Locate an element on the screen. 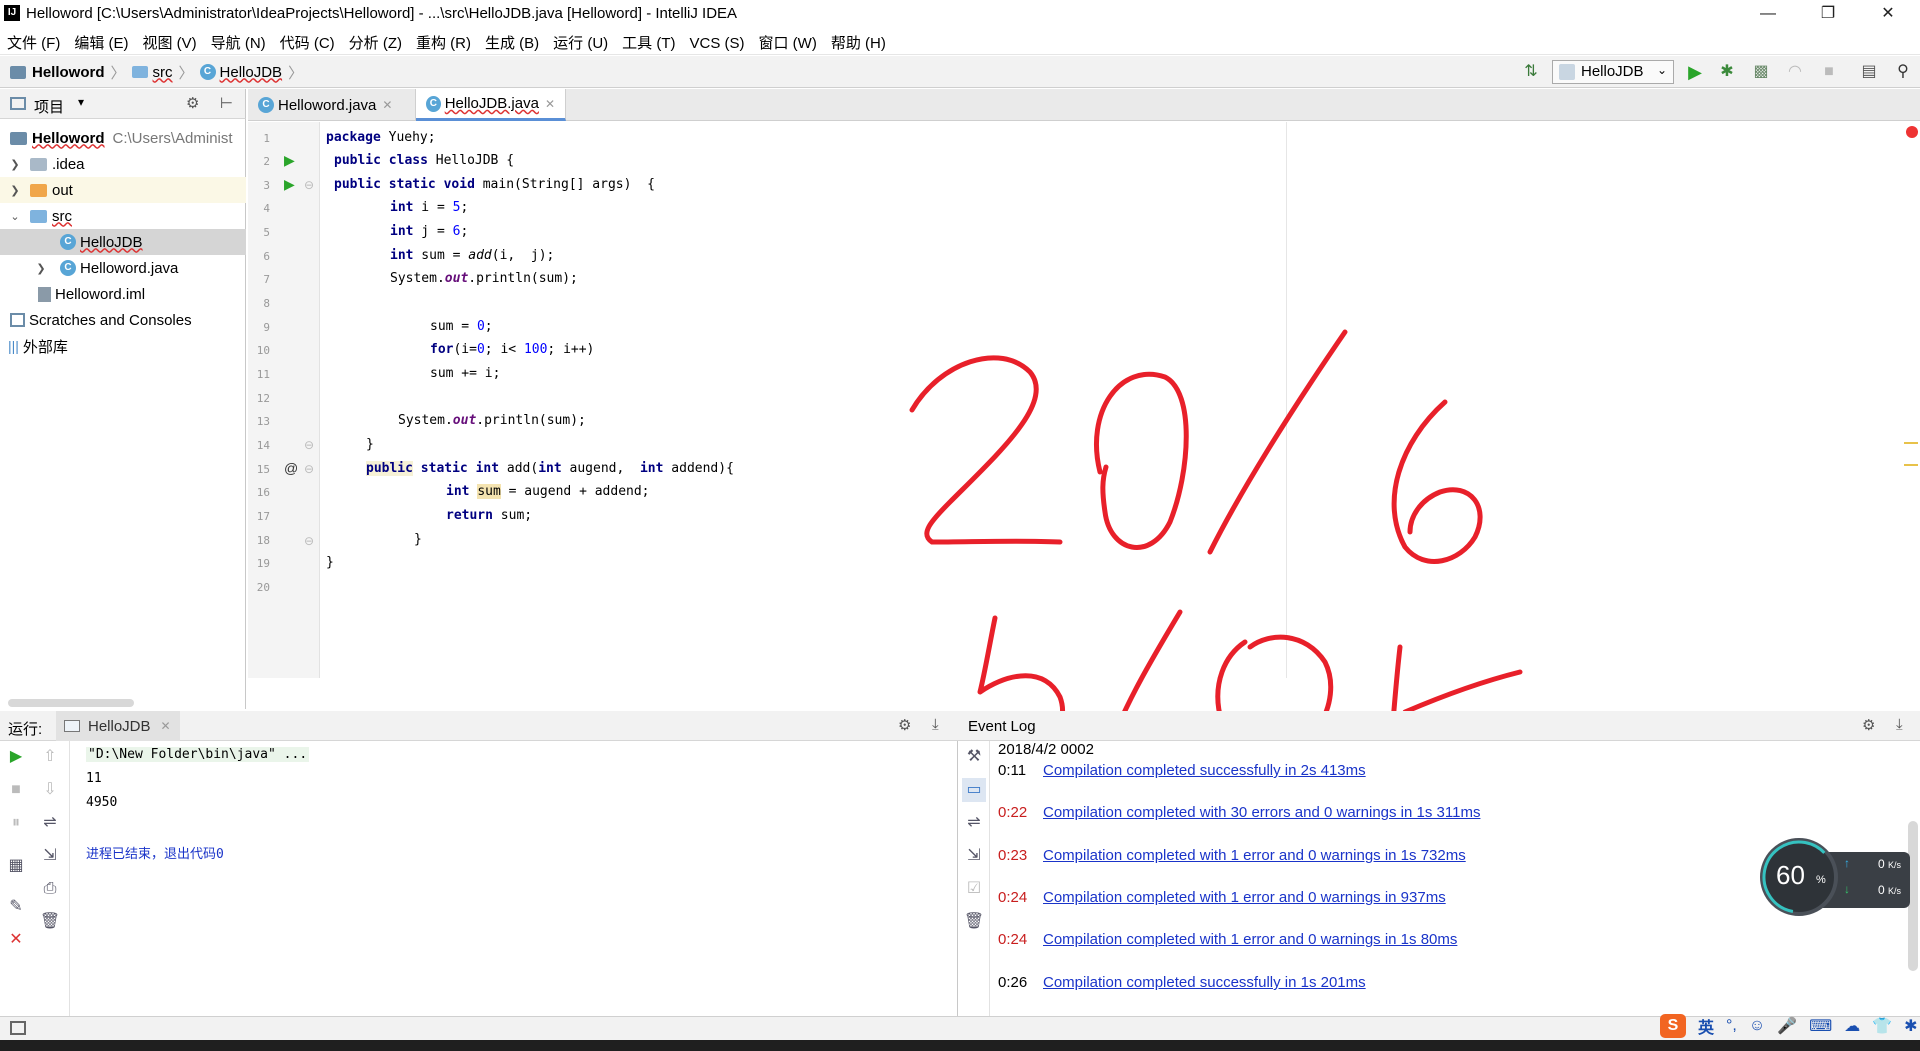 Image resolution: width=1920 pixels, height=1051 pixels. wrench-icon: ⚒ is located at coordinates (974, 757).